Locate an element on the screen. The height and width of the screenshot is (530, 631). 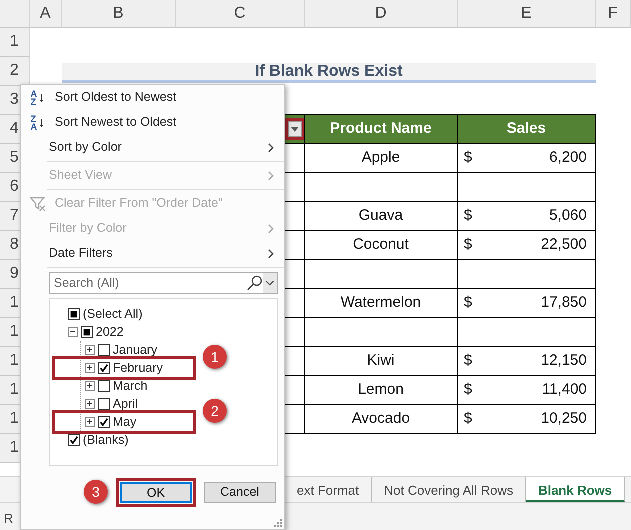
sales-amount: 12,150 is located at coordinates (564, 360).